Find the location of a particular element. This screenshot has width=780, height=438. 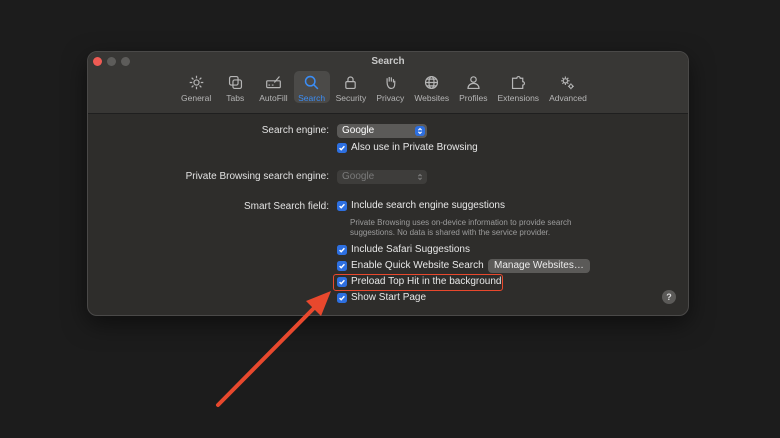

search-engine-select: Google is located at coordinates (382, 131).